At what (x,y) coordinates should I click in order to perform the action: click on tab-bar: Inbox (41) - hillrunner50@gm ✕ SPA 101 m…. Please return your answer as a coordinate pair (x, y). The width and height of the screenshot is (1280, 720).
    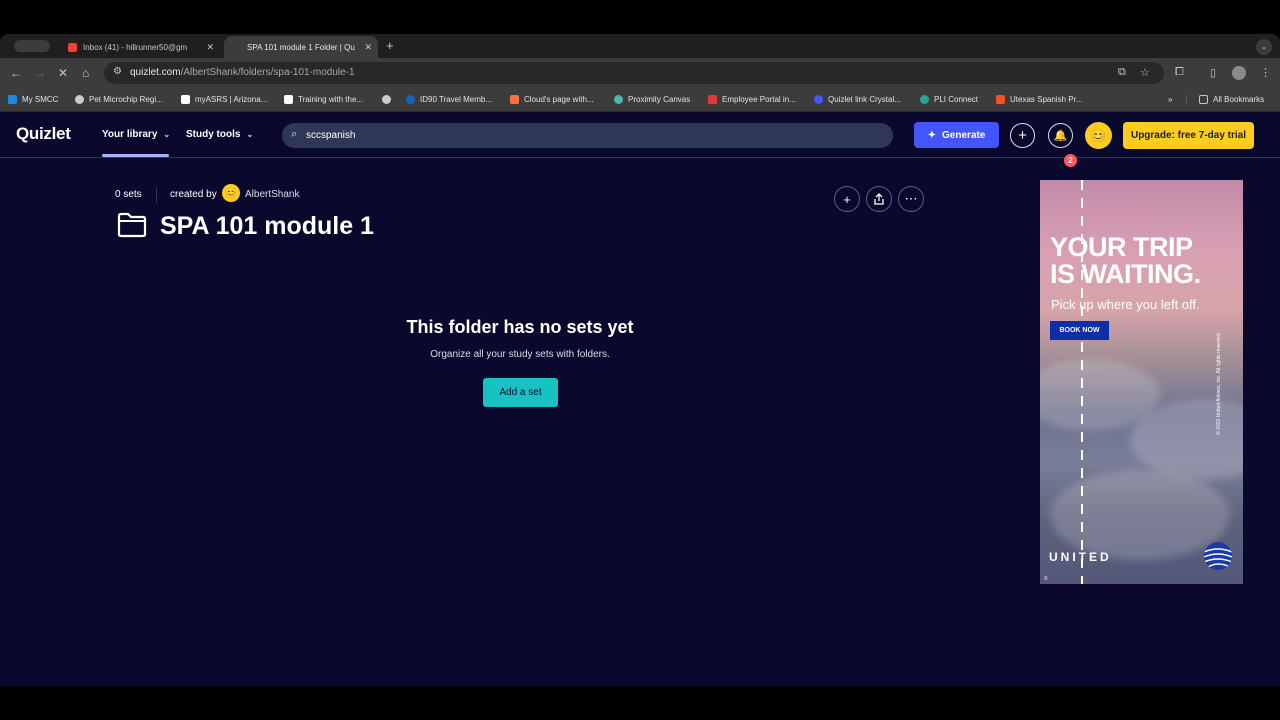
    Looking at the image, I should click on (640, 46).